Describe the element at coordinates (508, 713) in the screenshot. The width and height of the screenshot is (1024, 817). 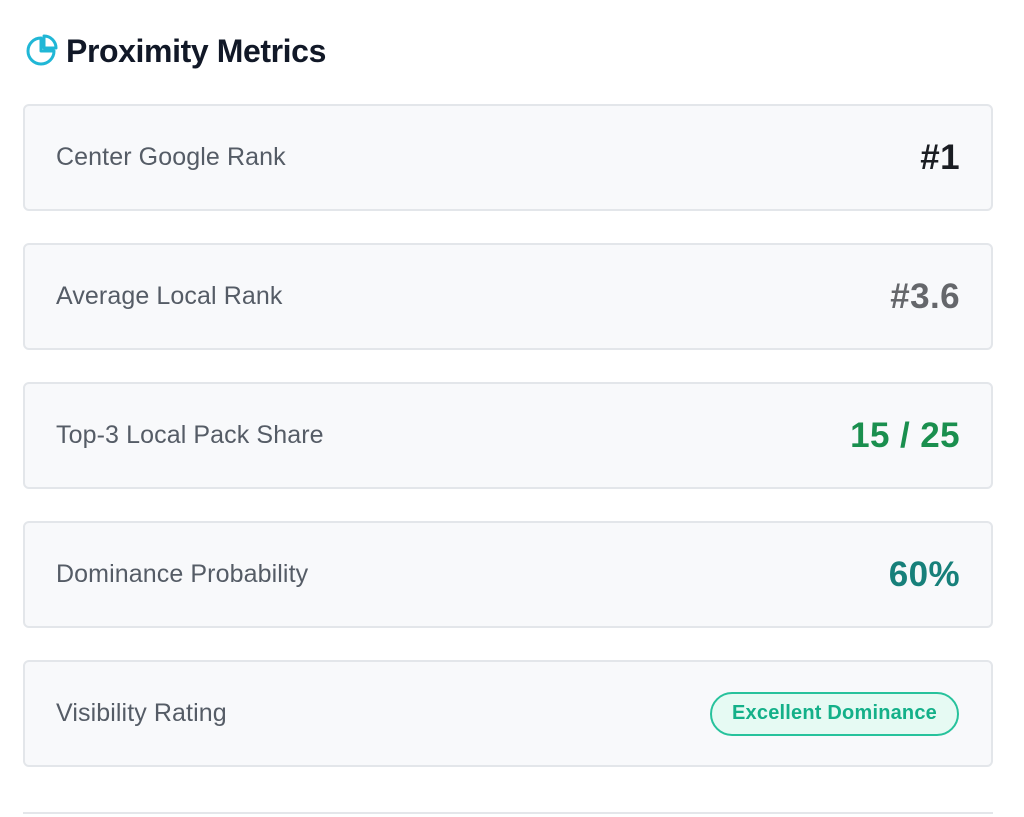
I see `metric-card-visibility-rating: Visibility Rating Excellent Dominance` at that location.